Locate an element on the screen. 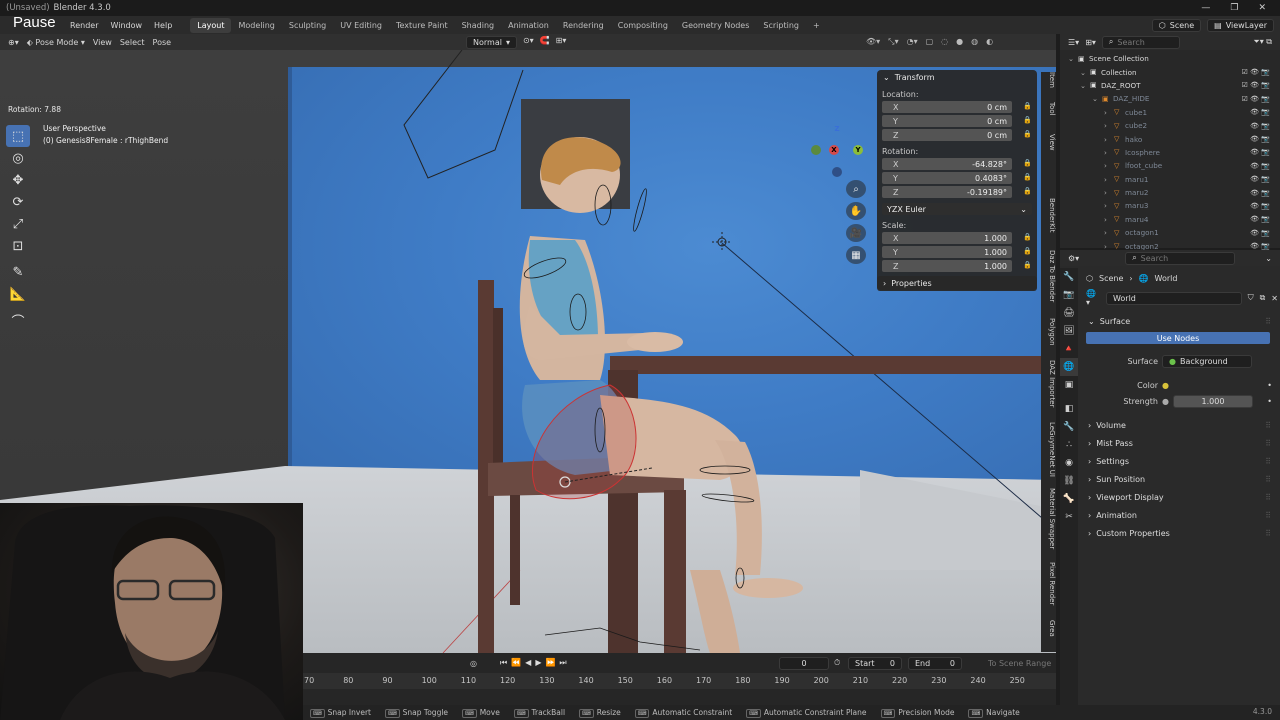 Image resolution: width=1280 pixels, height=720 pixels. pose-menu: Pose is located at coordinates (162, 42).